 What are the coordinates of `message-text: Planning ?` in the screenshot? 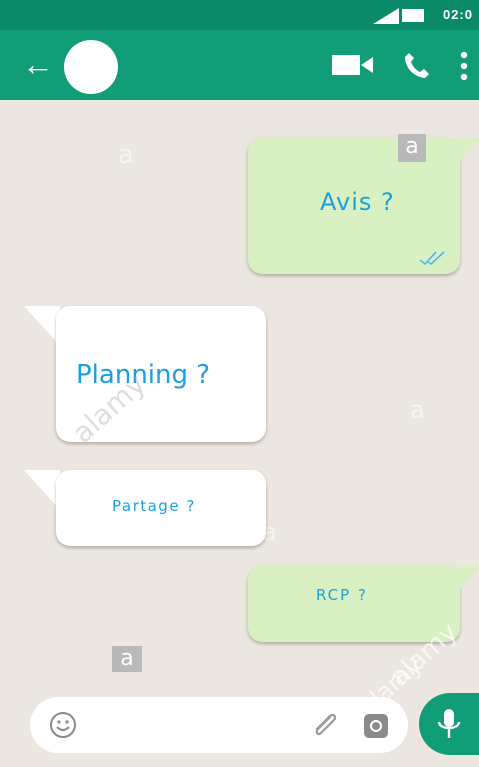 It's located at (143, 375).